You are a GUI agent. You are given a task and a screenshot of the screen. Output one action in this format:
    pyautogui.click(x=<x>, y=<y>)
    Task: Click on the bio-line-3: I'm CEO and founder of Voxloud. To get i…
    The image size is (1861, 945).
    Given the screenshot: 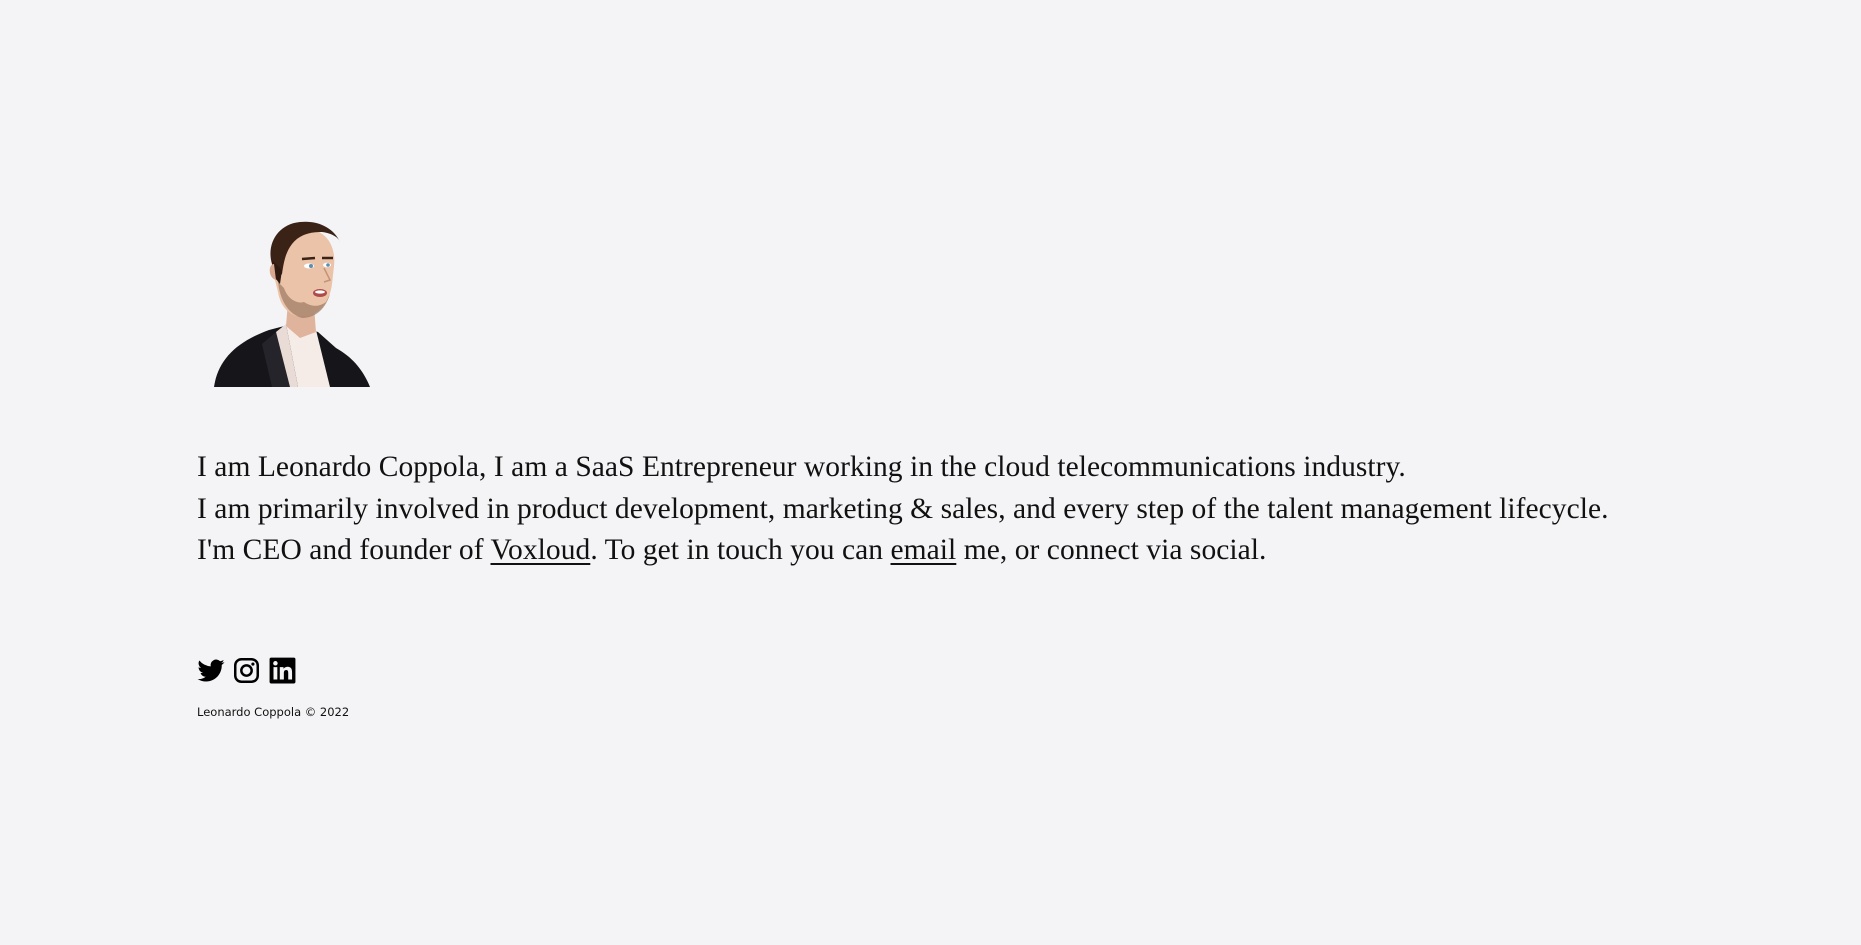 What is the action you would take?
    pyautogui.click(x=947, y=551)
    